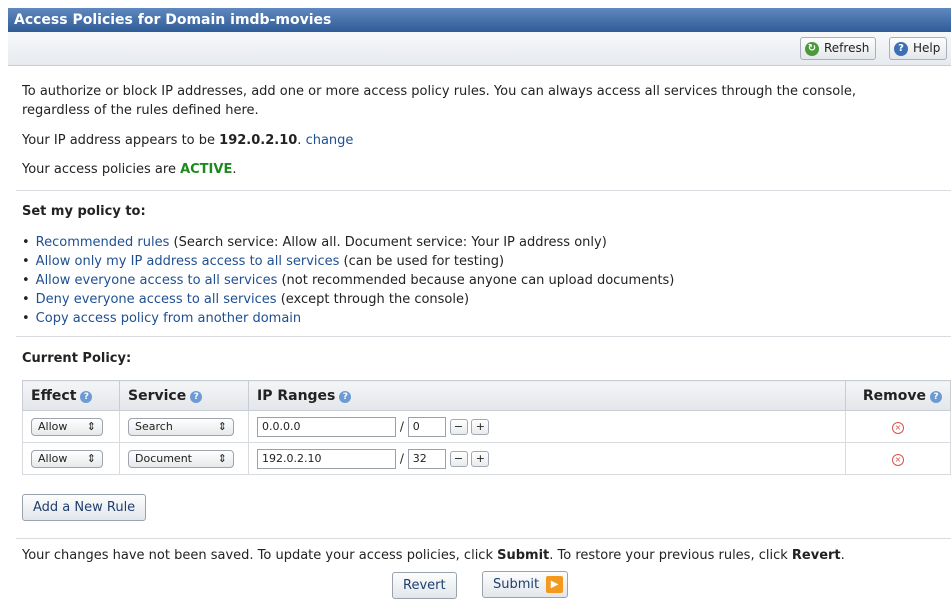 The height and width of the screenshot is (604, 951). I want to click on revert-button: Revert, so click(424, 585).